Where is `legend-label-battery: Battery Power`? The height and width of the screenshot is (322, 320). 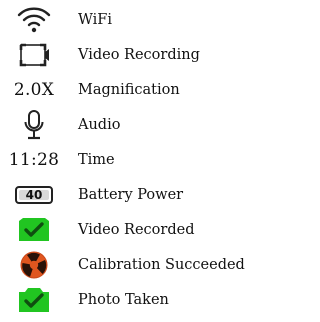
legend-label-battery: Battery Power is located at coordinates (131, 195).